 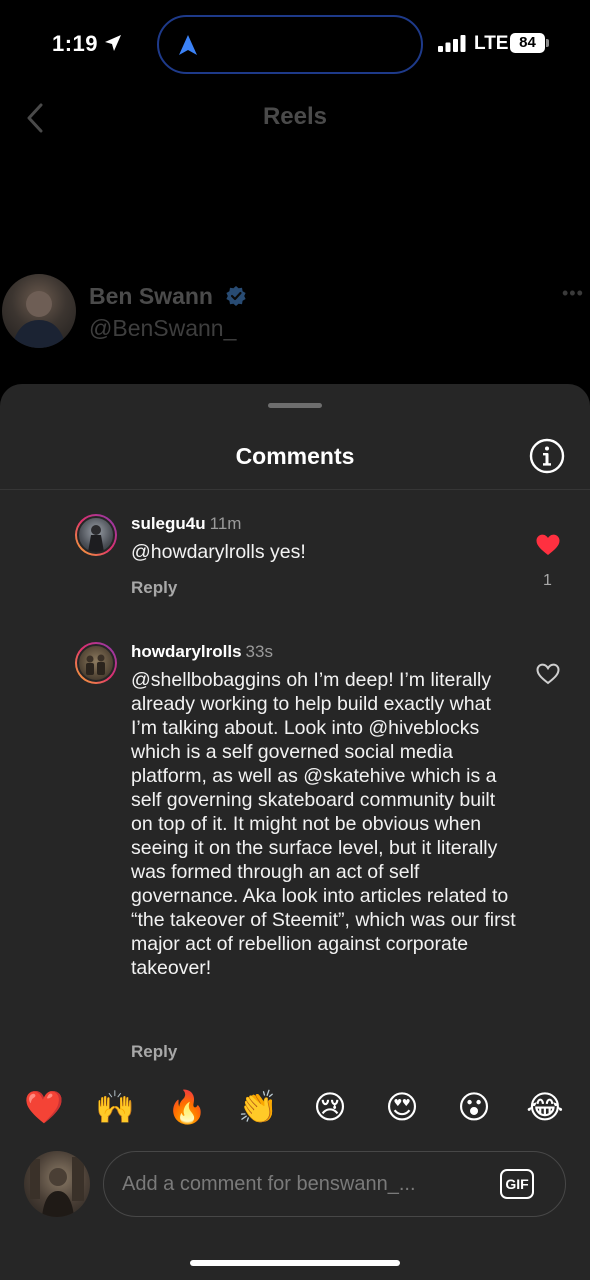 I want to click on comment-time: 11m, so click(x=225, y=523).